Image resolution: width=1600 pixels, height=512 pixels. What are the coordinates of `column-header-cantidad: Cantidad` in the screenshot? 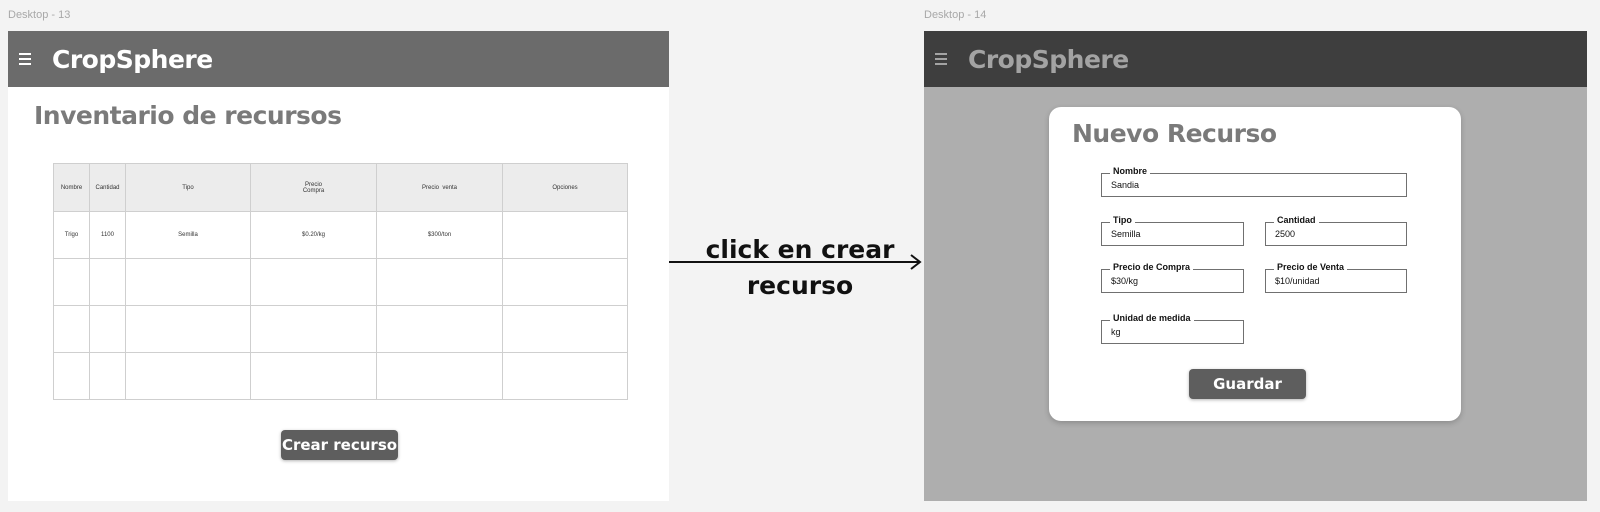 It's located at (107, 187).